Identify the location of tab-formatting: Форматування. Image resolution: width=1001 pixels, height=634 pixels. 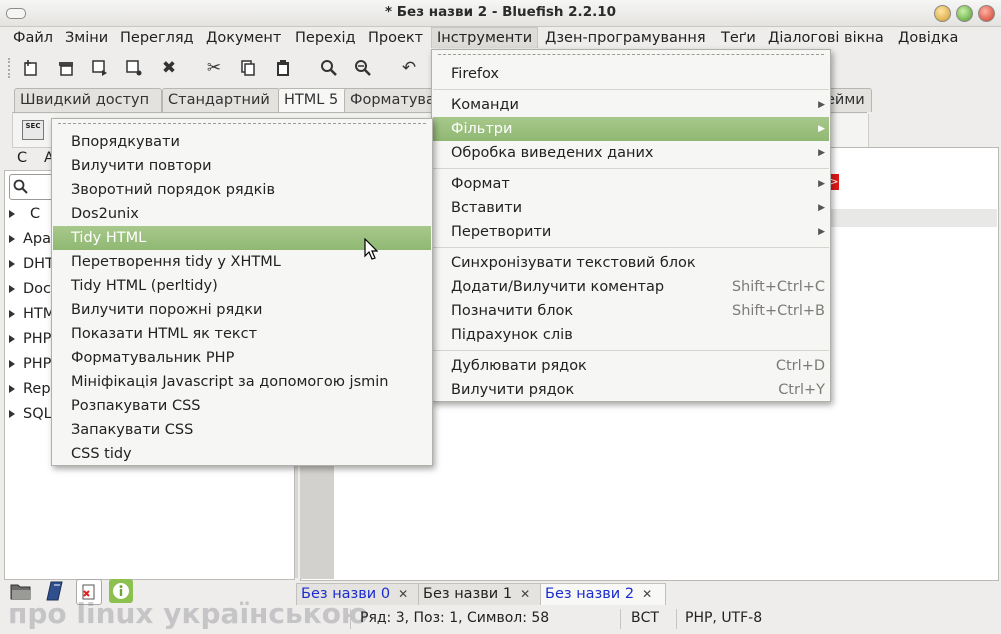
(393, 100).